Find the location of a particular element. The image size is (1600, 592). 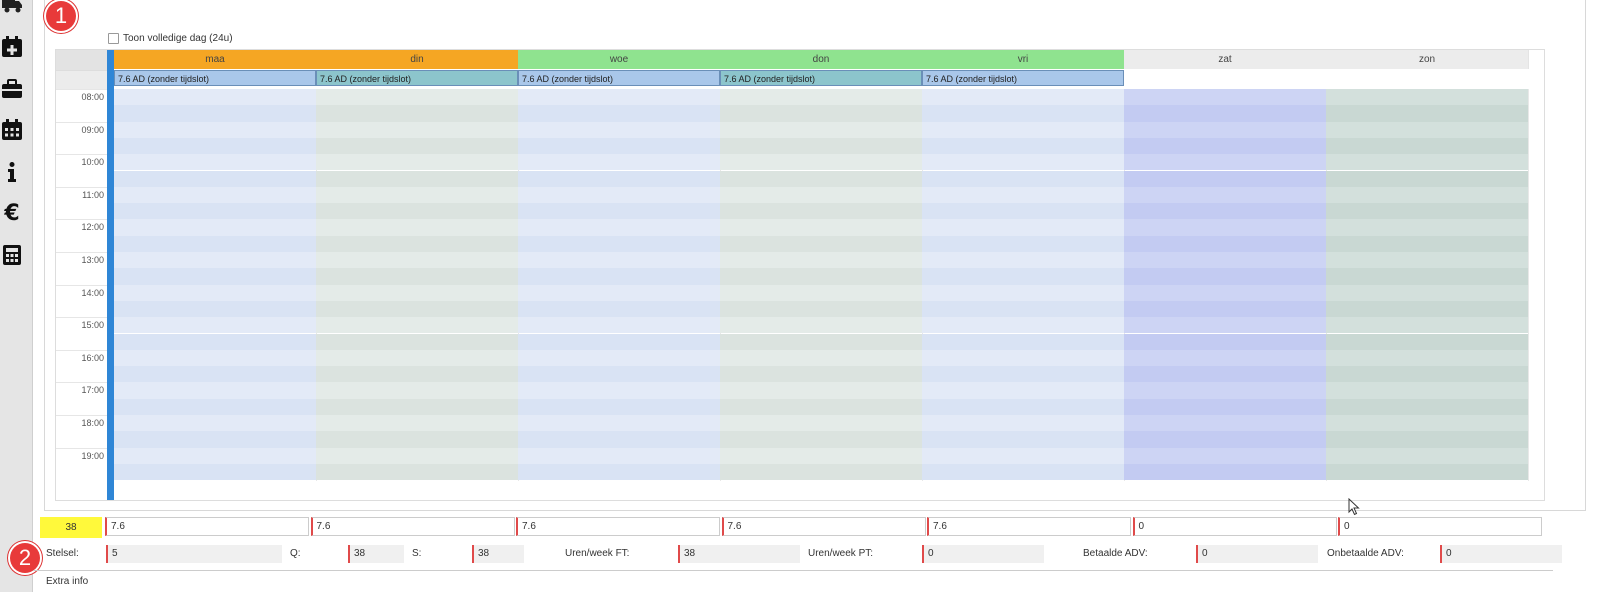

day-total-zon: 0 is located at coordinates (1440, 526).